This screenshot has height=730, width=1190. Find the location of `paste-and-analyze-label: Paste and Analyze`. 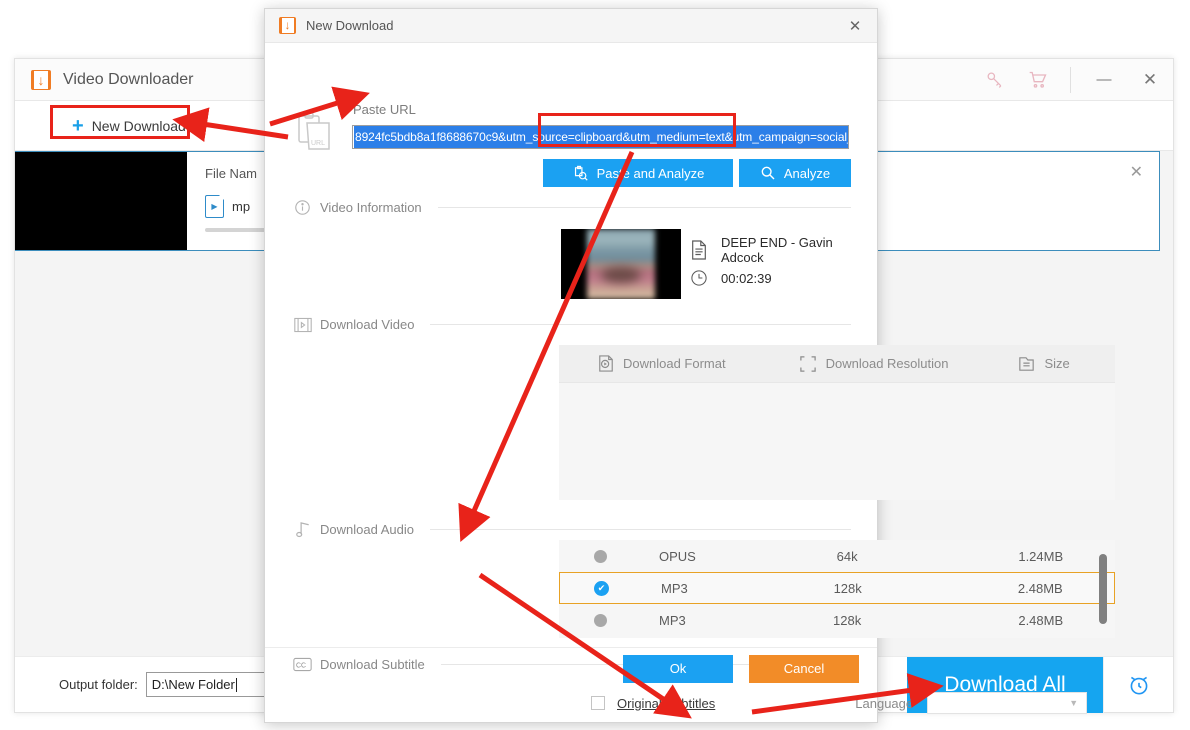

paste-and-analyze-label: Paste and Analyze is located at coordinates (650, 173).